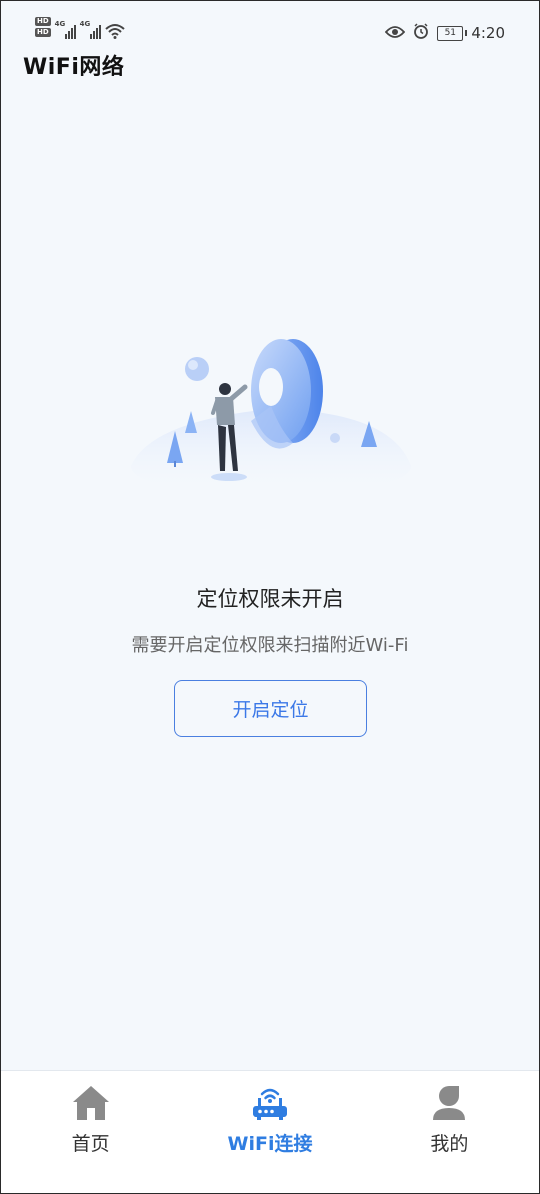 The height and width of the screenshot is (1194, 540). What do you see at coordinates (271, 421) in the screenshot?
I see `location-permission-illustration` at bounding box center [271, 421].